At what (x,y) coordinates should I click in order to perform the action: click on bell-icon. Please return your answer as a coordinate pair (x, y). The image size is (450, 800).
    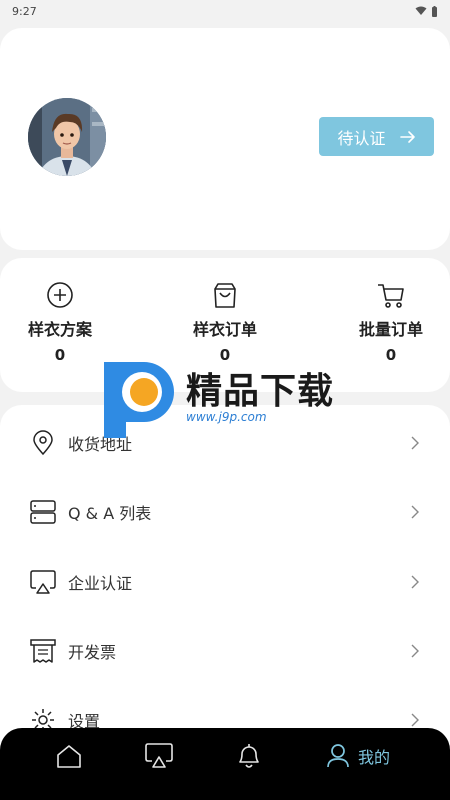
    Looking at the image, I should click on (249, 756).